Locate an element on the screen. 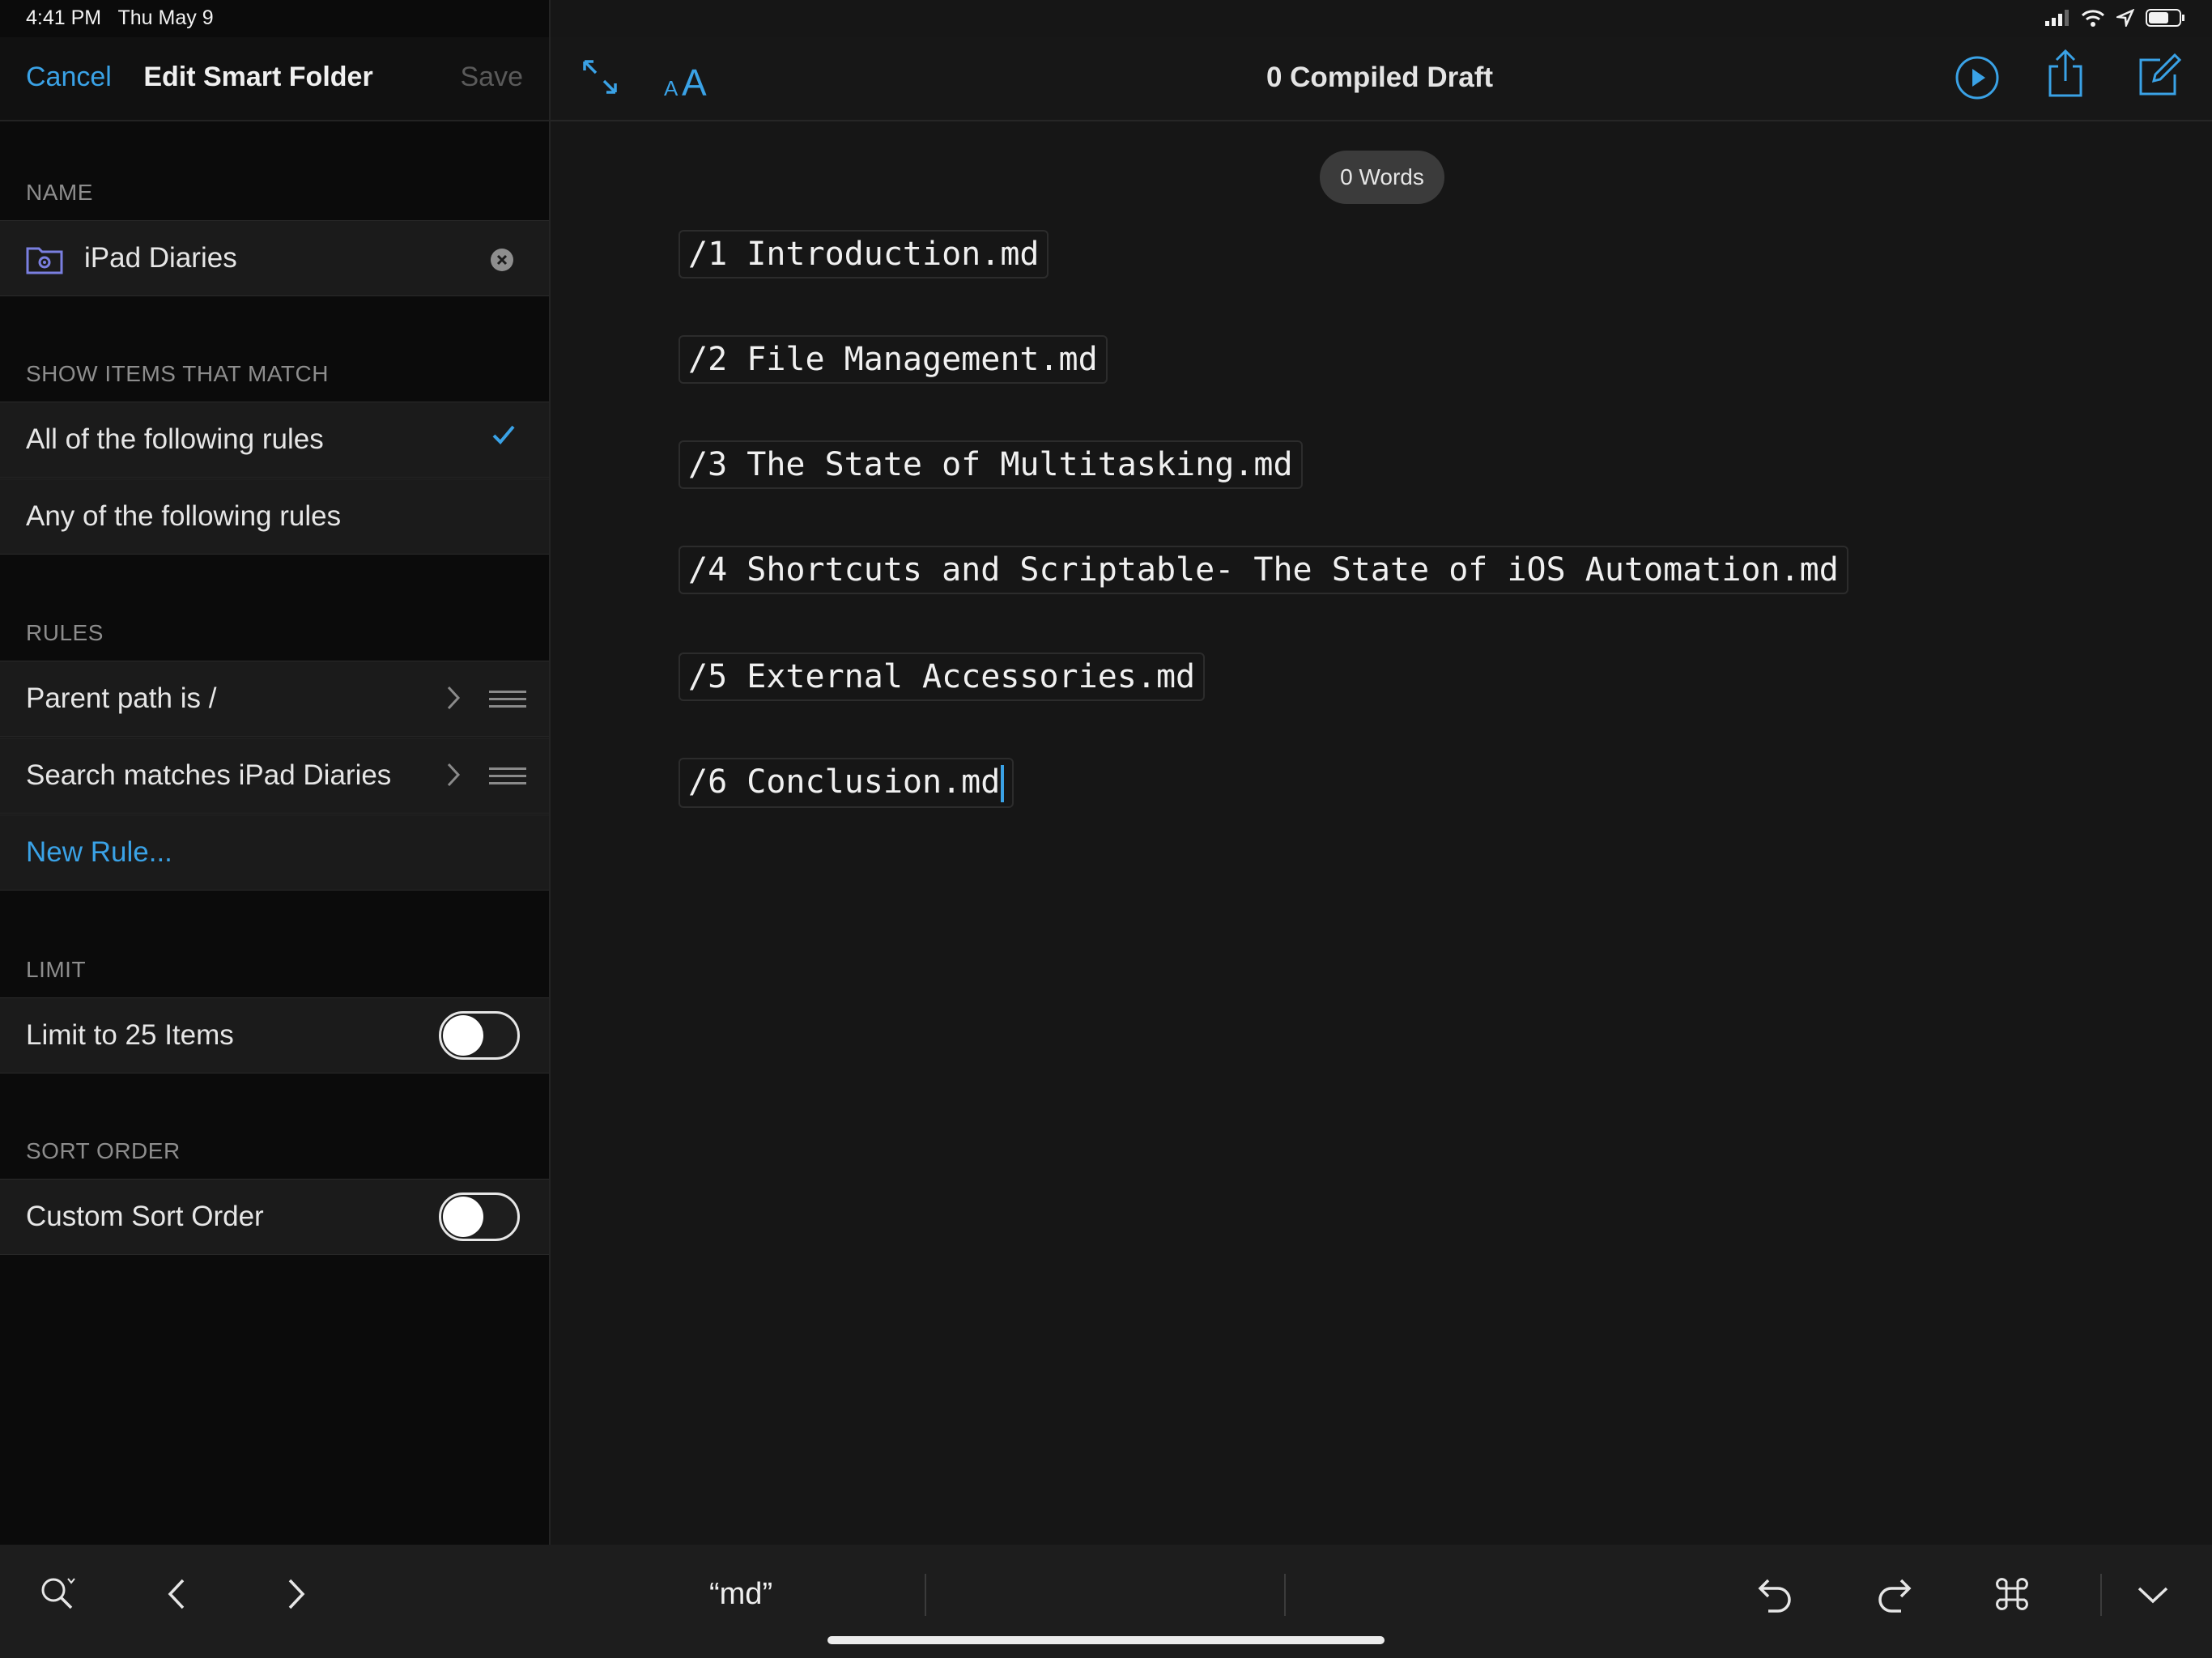 The width and height of the screenshot is (2212, 1658). text-cursor is located at coordinates (1003, 783).